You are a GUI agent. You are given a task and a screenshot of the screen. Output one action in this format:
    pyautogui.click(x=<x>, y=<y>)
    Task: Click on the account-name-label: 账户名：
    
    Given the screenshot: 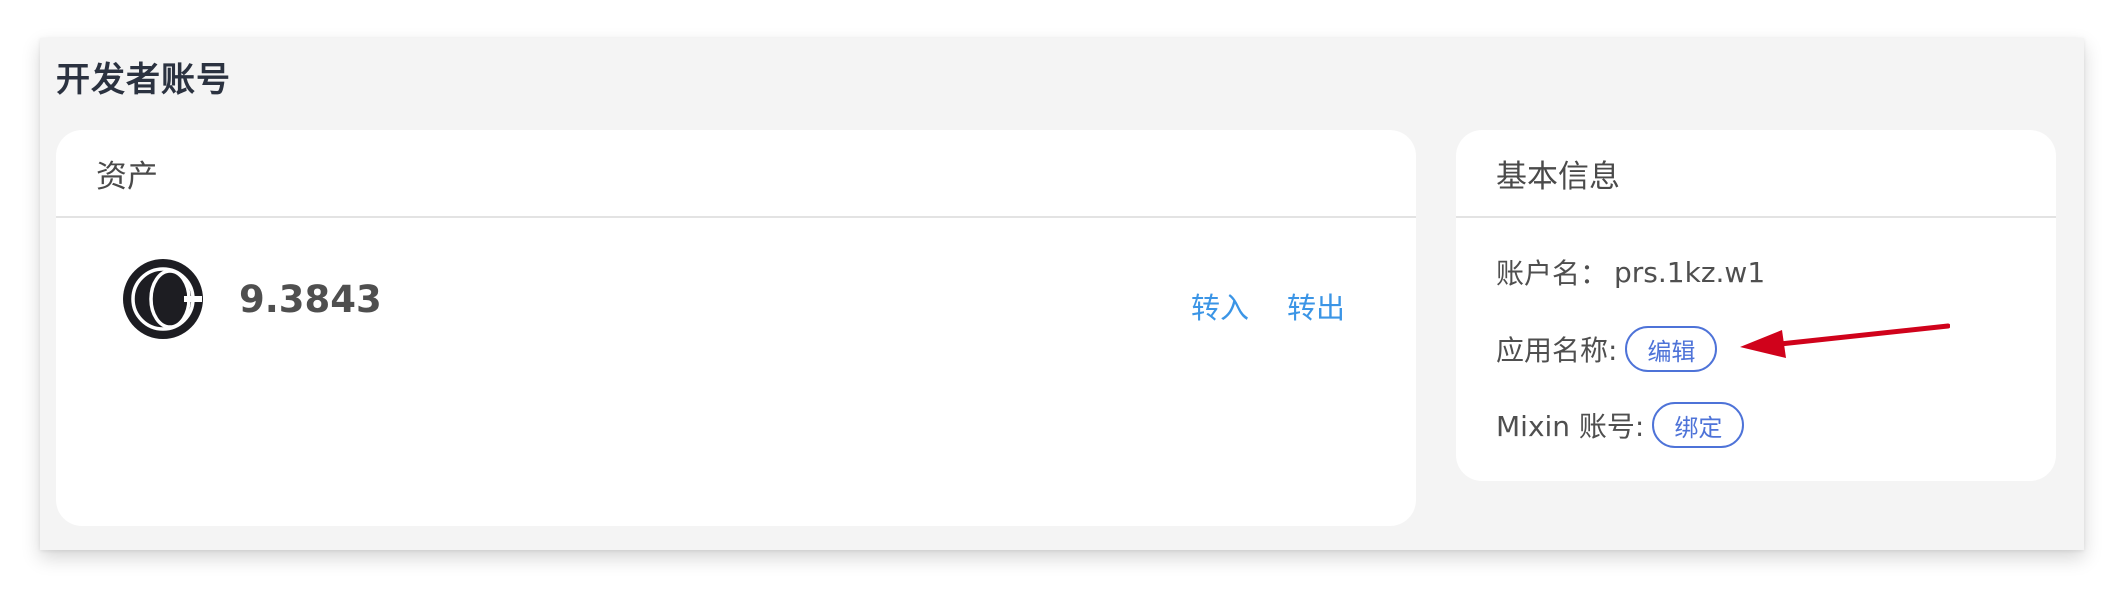 What is the action you would take?
    pyautogui.click(x=1552, y=273)
    